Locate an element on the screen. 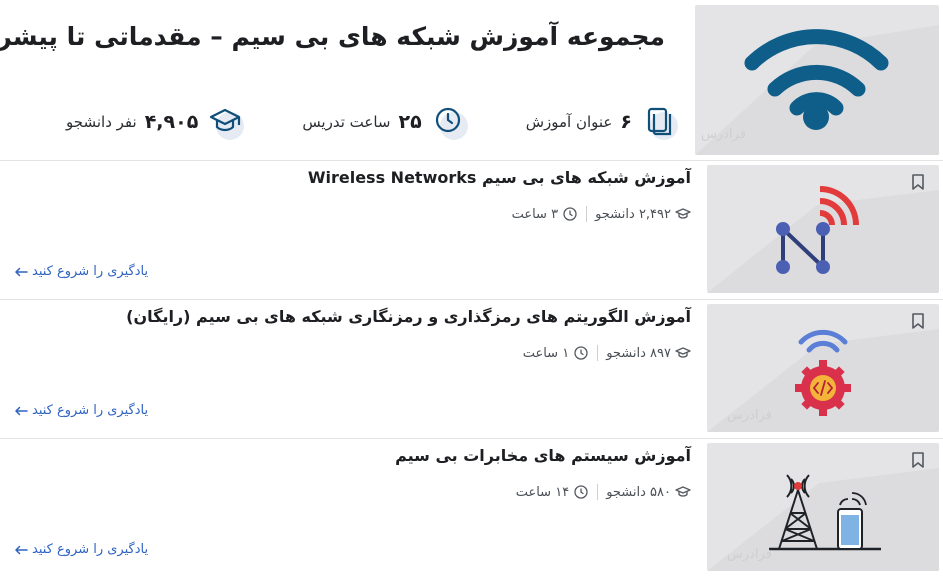  book-icon is located at coordinates (660, 122).